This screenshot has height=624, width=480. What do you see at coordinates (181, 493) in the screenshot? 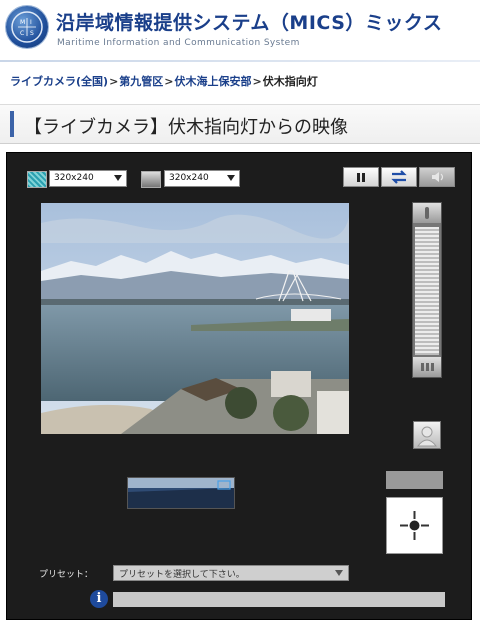
I see `camera-thumbnail` at bounding box center [181, 493].